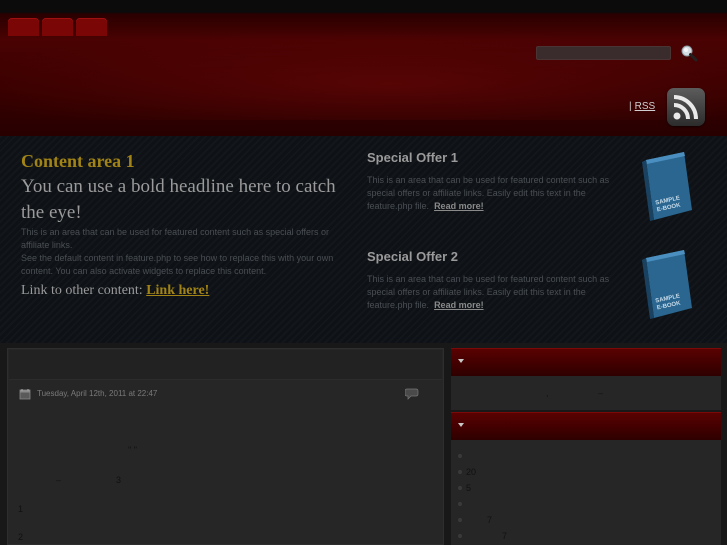 The image size is (727, 545). Describe the element at coordinates (221, 394) in the screenshot. I see `post-meta: Tuesday, April 12th, 2011 at 22:47` at that location.